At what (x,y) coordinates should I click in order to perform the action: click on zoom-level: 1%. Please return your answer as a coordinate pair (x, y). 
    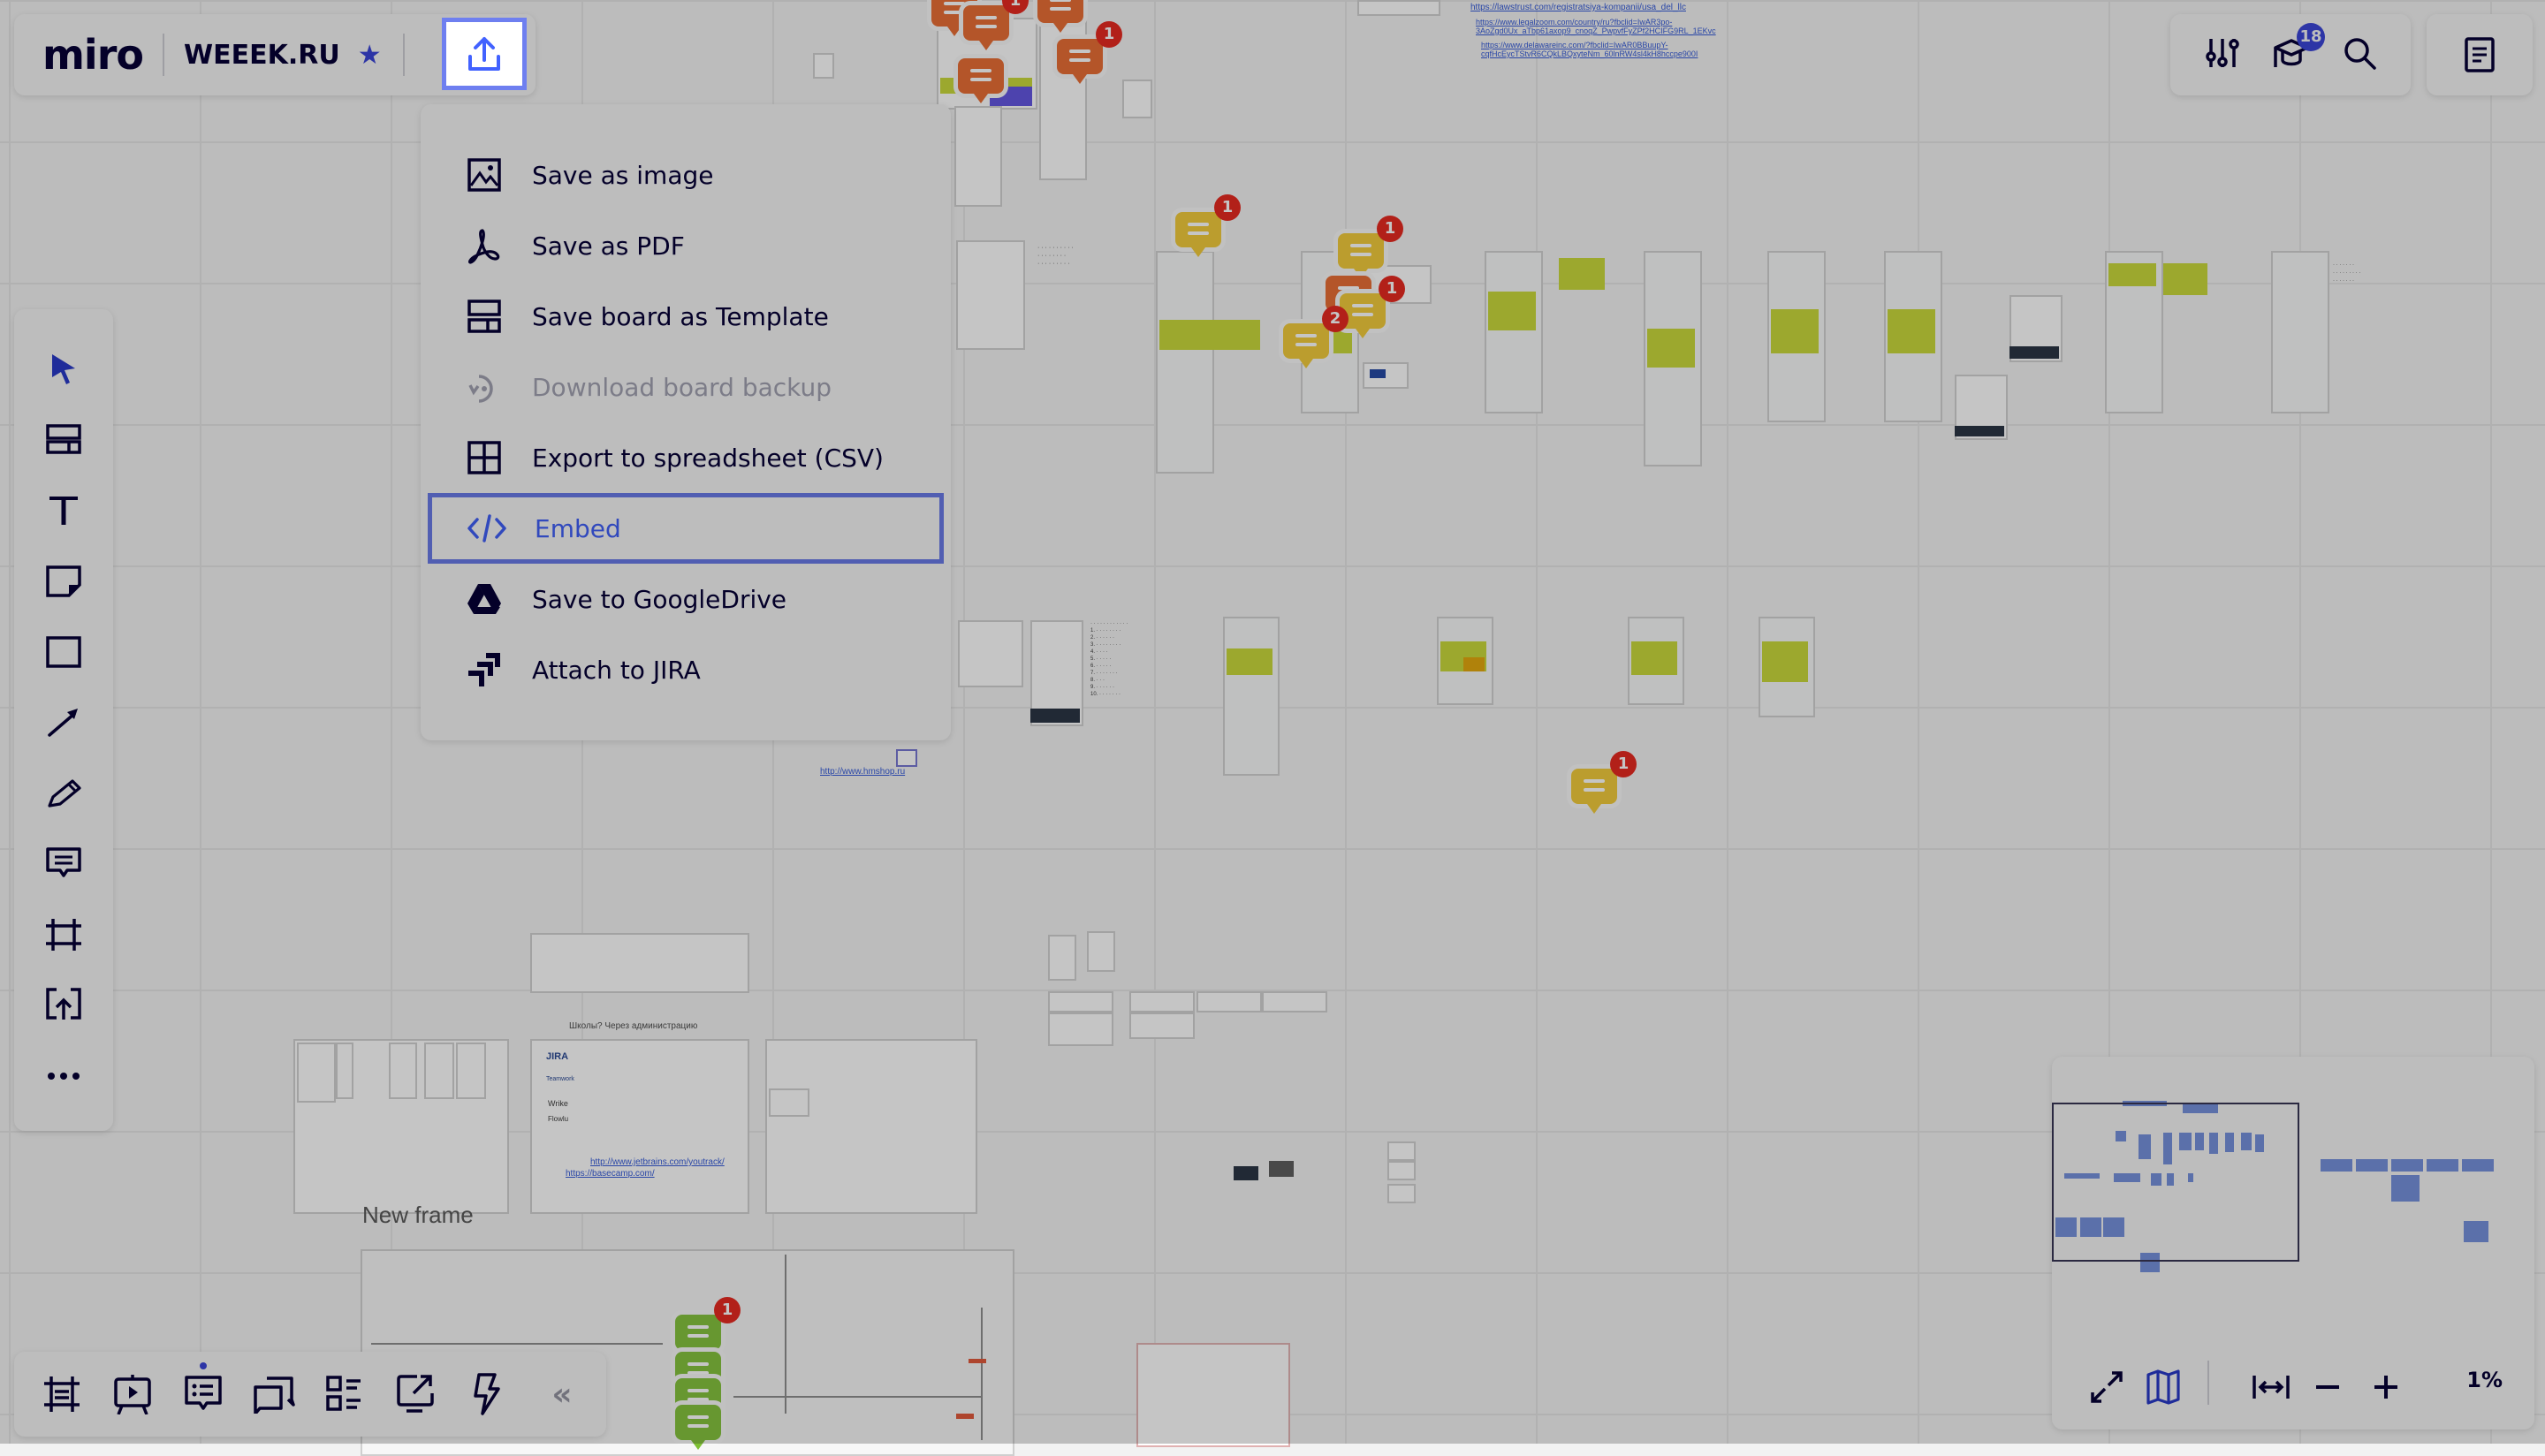
    Looking at the image, I should click on (2484, 1380).